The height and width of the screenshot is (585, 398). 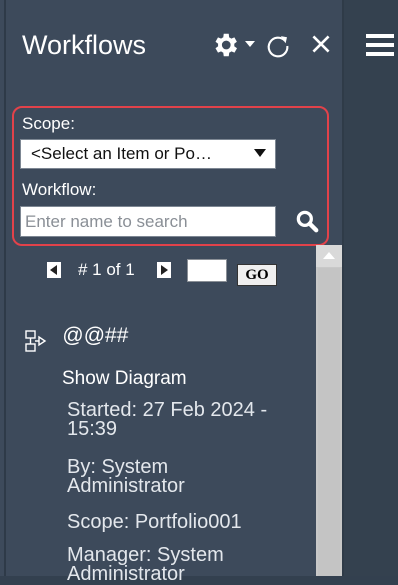 What do you see at coordinates (84, 45) in the screenshot?
I see `panel-title: Workflows` at bounding box center [84, 45].